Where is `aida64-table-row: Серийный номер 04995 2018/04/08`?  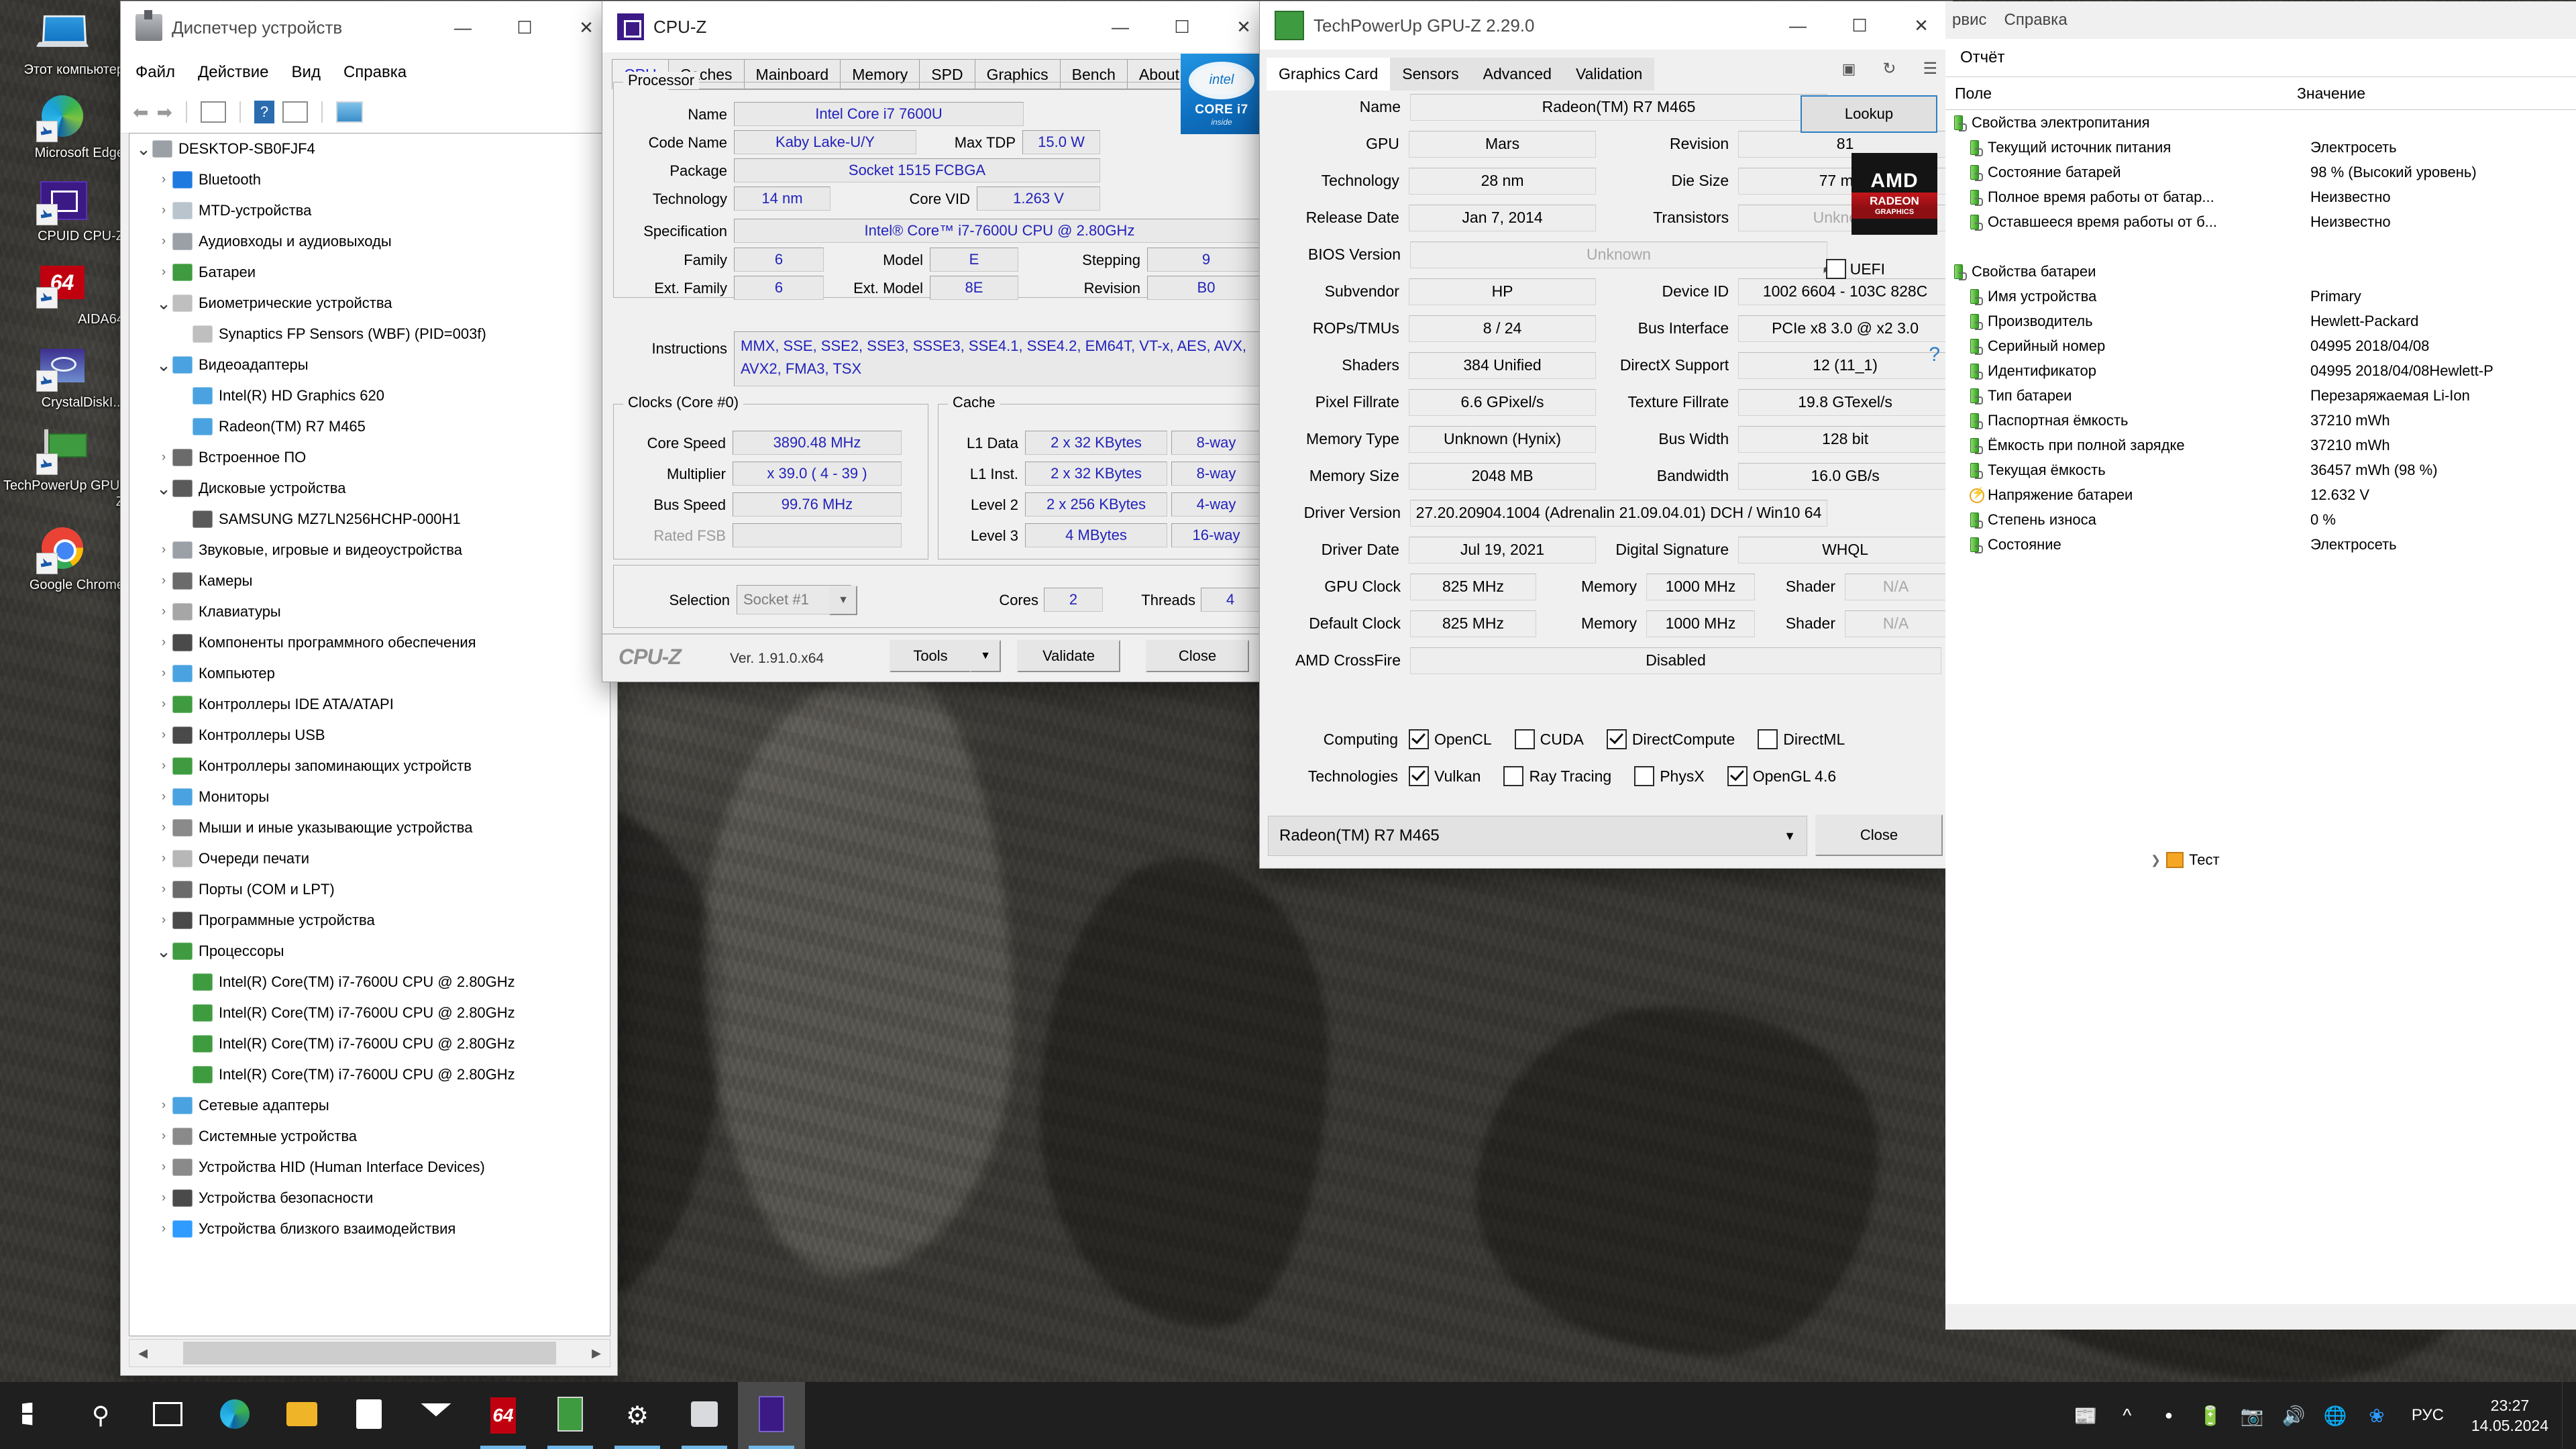 aida64-table-row: Серийный номер 04995 2018/04/08 is located at coordinates (2260, 345).